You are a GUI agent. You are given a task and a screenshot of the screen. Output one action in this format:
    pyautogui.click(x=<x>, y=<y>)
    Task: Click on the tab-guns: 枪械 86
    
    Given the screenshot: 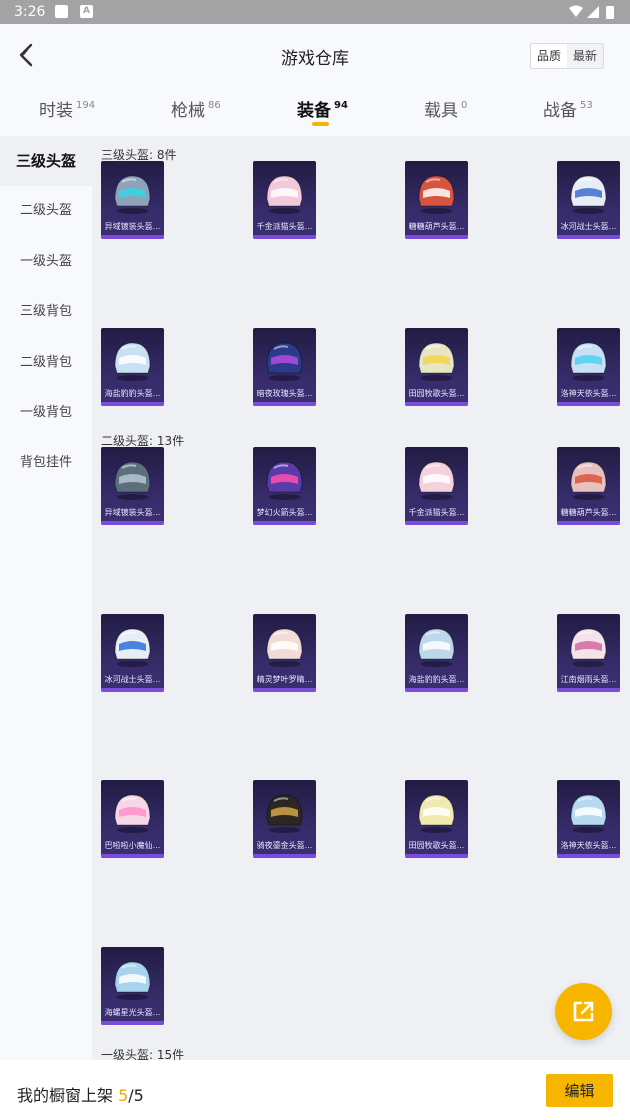 What is the action you would take?
    pyautogui.click(x=196, y=108)
    